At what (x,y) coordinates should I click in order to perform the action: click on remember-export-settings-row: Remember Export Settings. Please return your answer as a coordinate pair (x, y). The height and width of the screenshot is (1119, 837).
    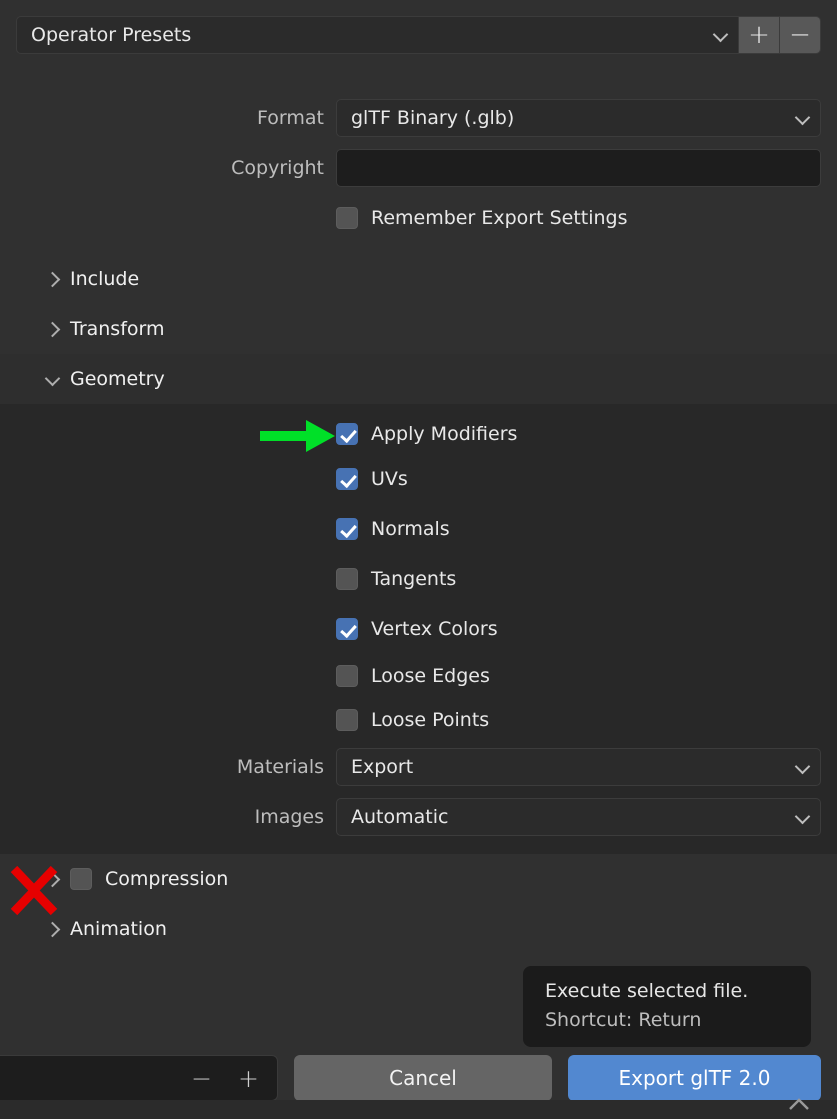
    Looking at the image, I should click on (418, 218).